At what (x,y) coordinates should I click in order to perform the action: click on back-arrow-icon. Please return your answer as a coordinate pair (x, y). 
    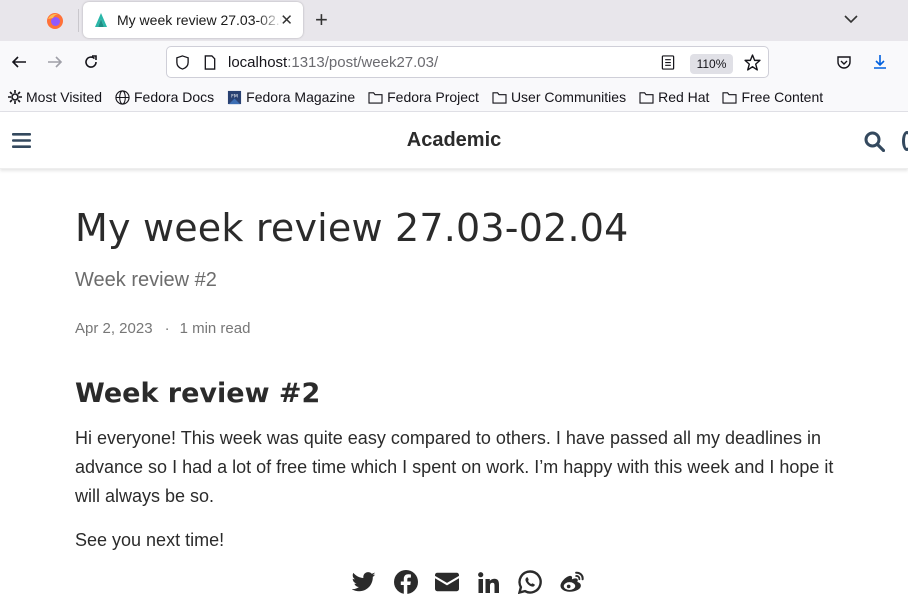
    Looking at the image, I should click on (19, 62).